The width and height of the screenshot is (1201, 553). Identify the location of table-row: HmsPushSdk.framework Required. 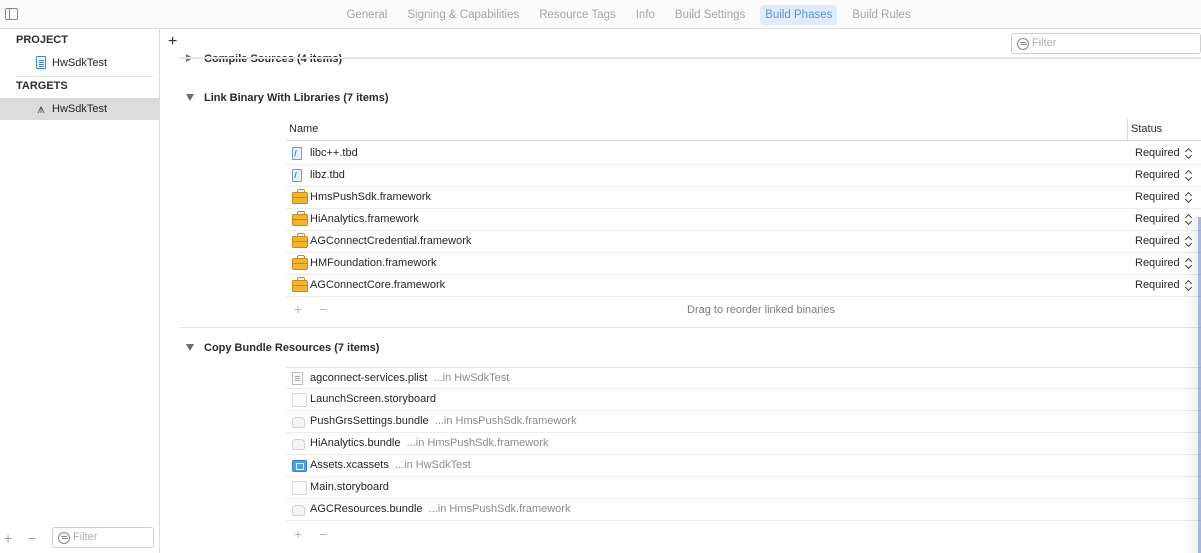
(743, 198).